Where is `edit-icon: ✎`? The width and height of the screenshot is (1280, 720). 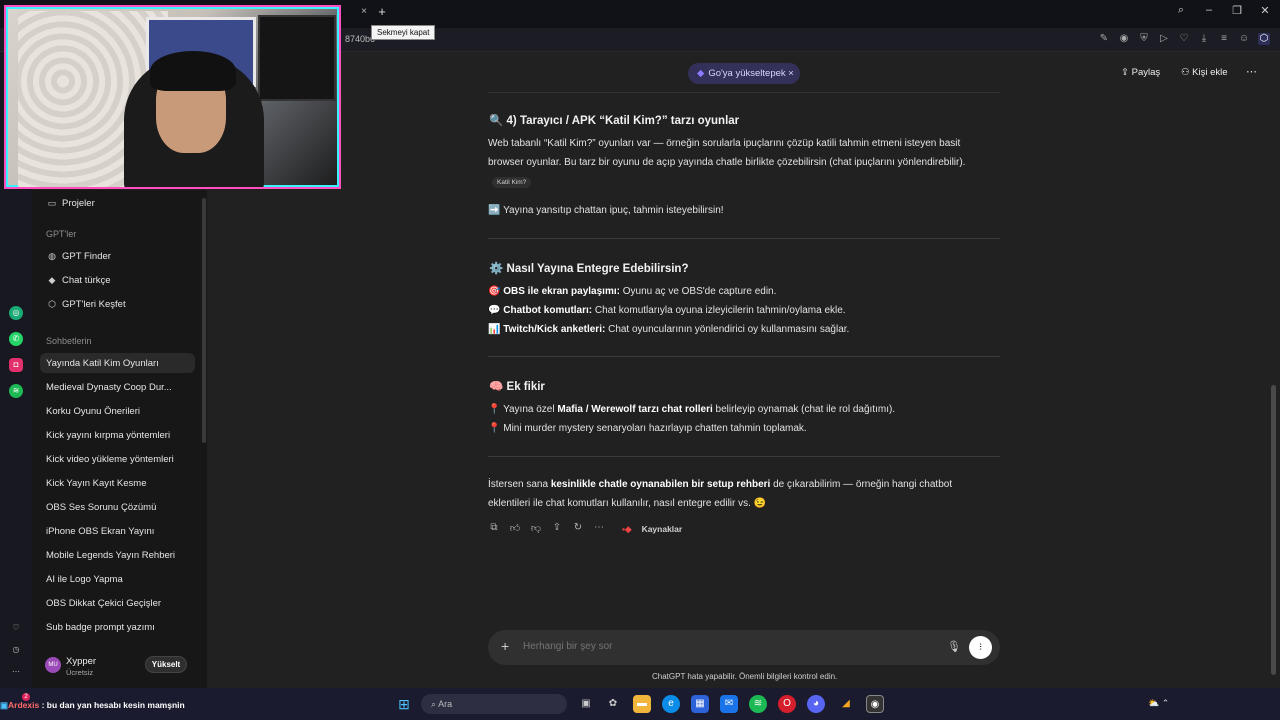 edit-icon: ✎ is located at coordinates (1104, 39).